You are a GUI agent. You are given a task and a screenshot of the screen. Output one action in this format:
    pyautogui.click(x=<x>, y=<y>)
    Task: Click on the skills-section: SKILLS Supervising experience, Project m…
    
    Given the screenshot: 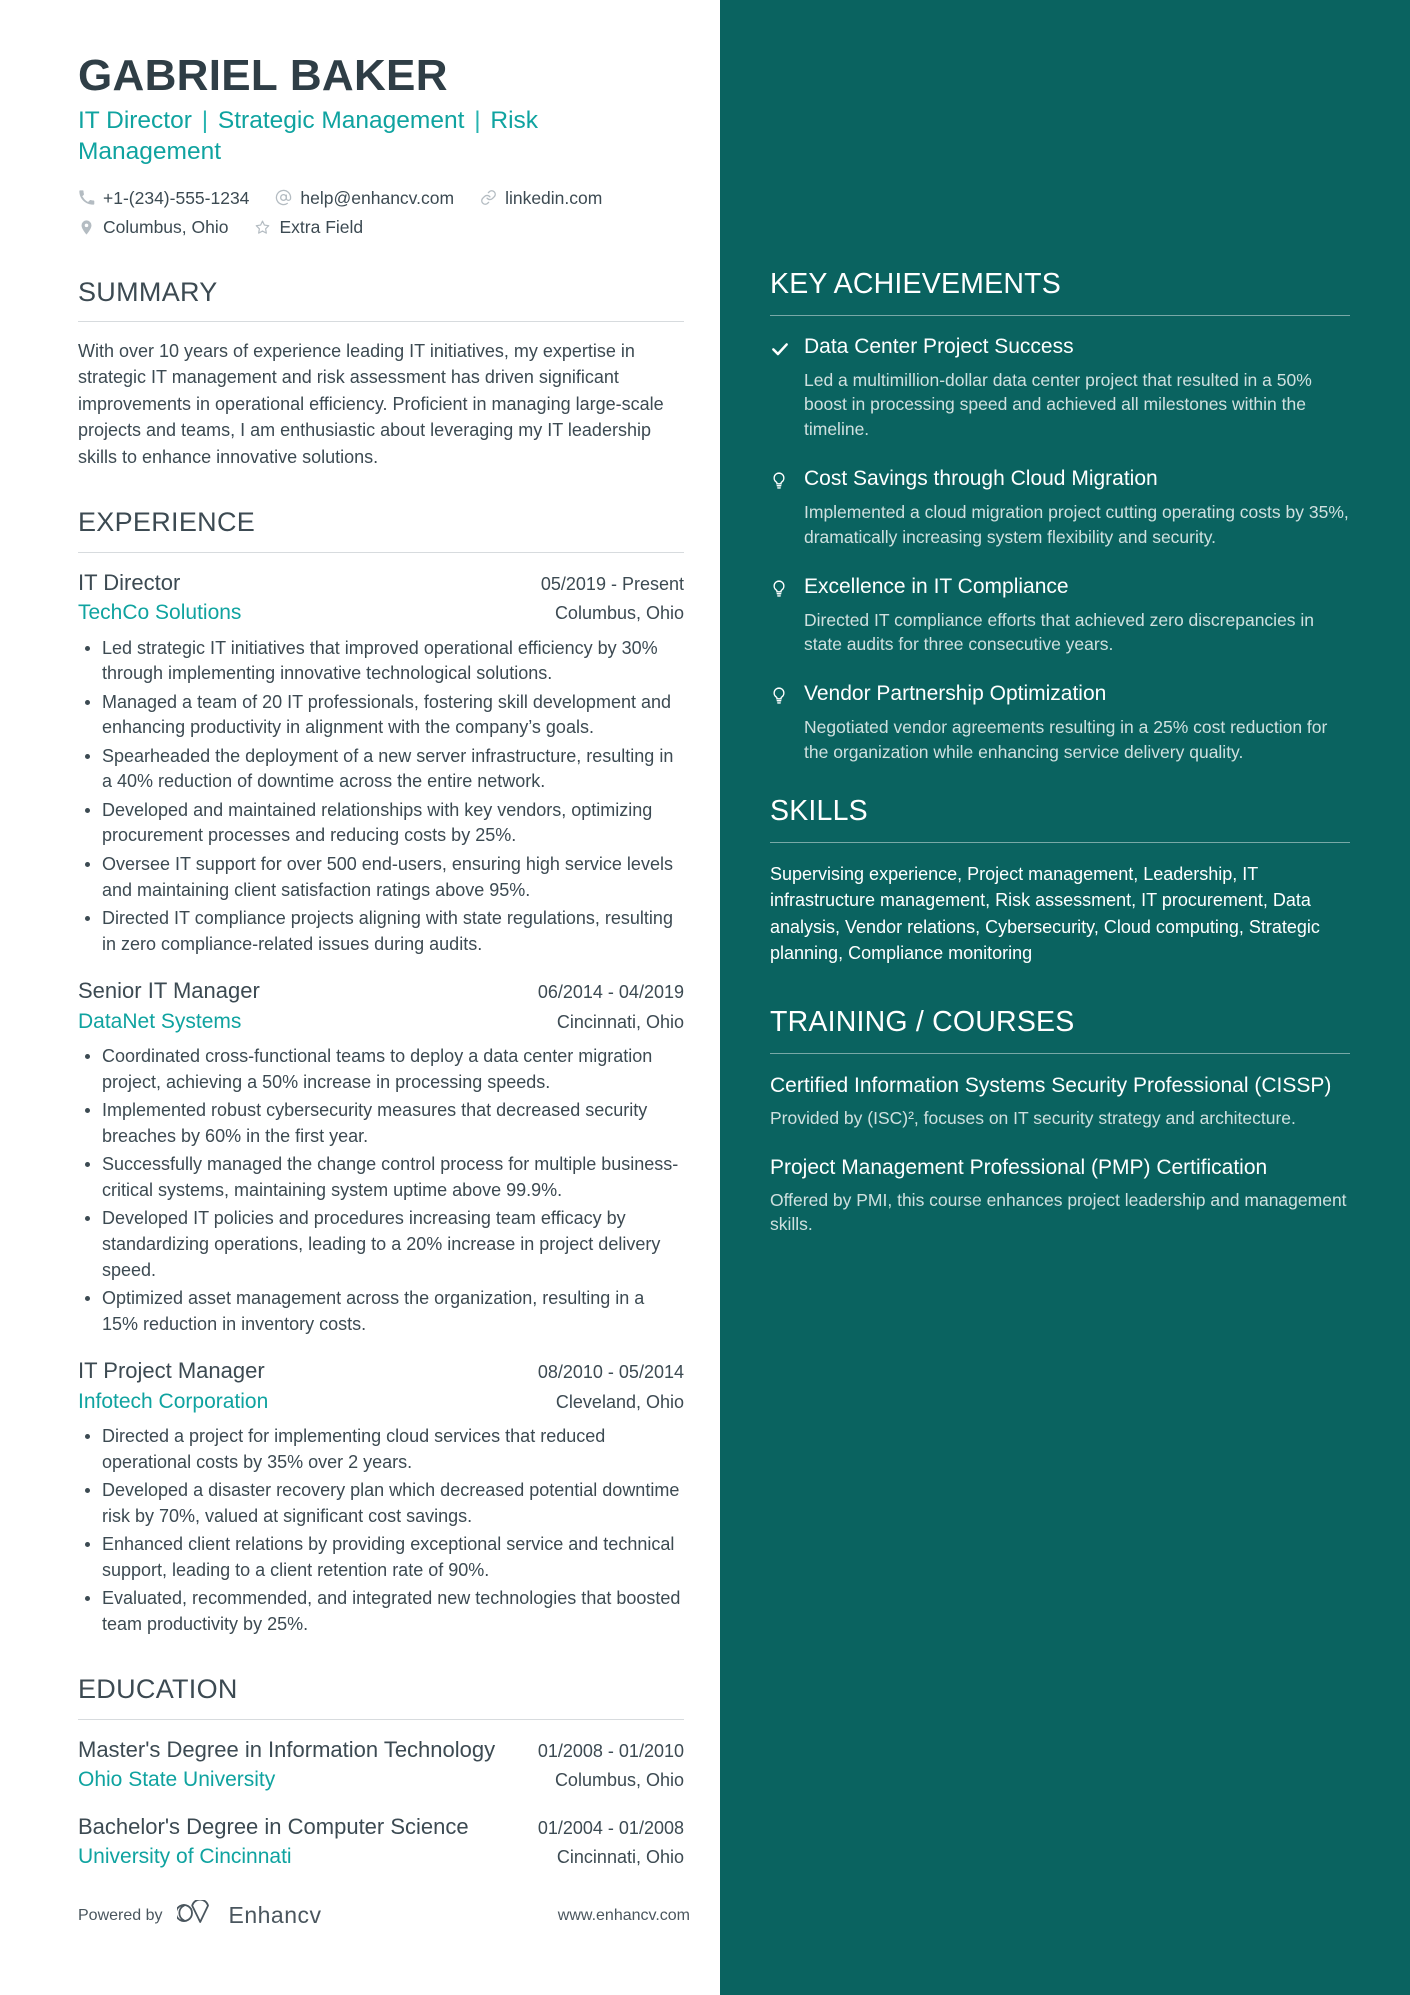 What is the action you would take?
    pyautogui.click(x=1060, y=881)
    